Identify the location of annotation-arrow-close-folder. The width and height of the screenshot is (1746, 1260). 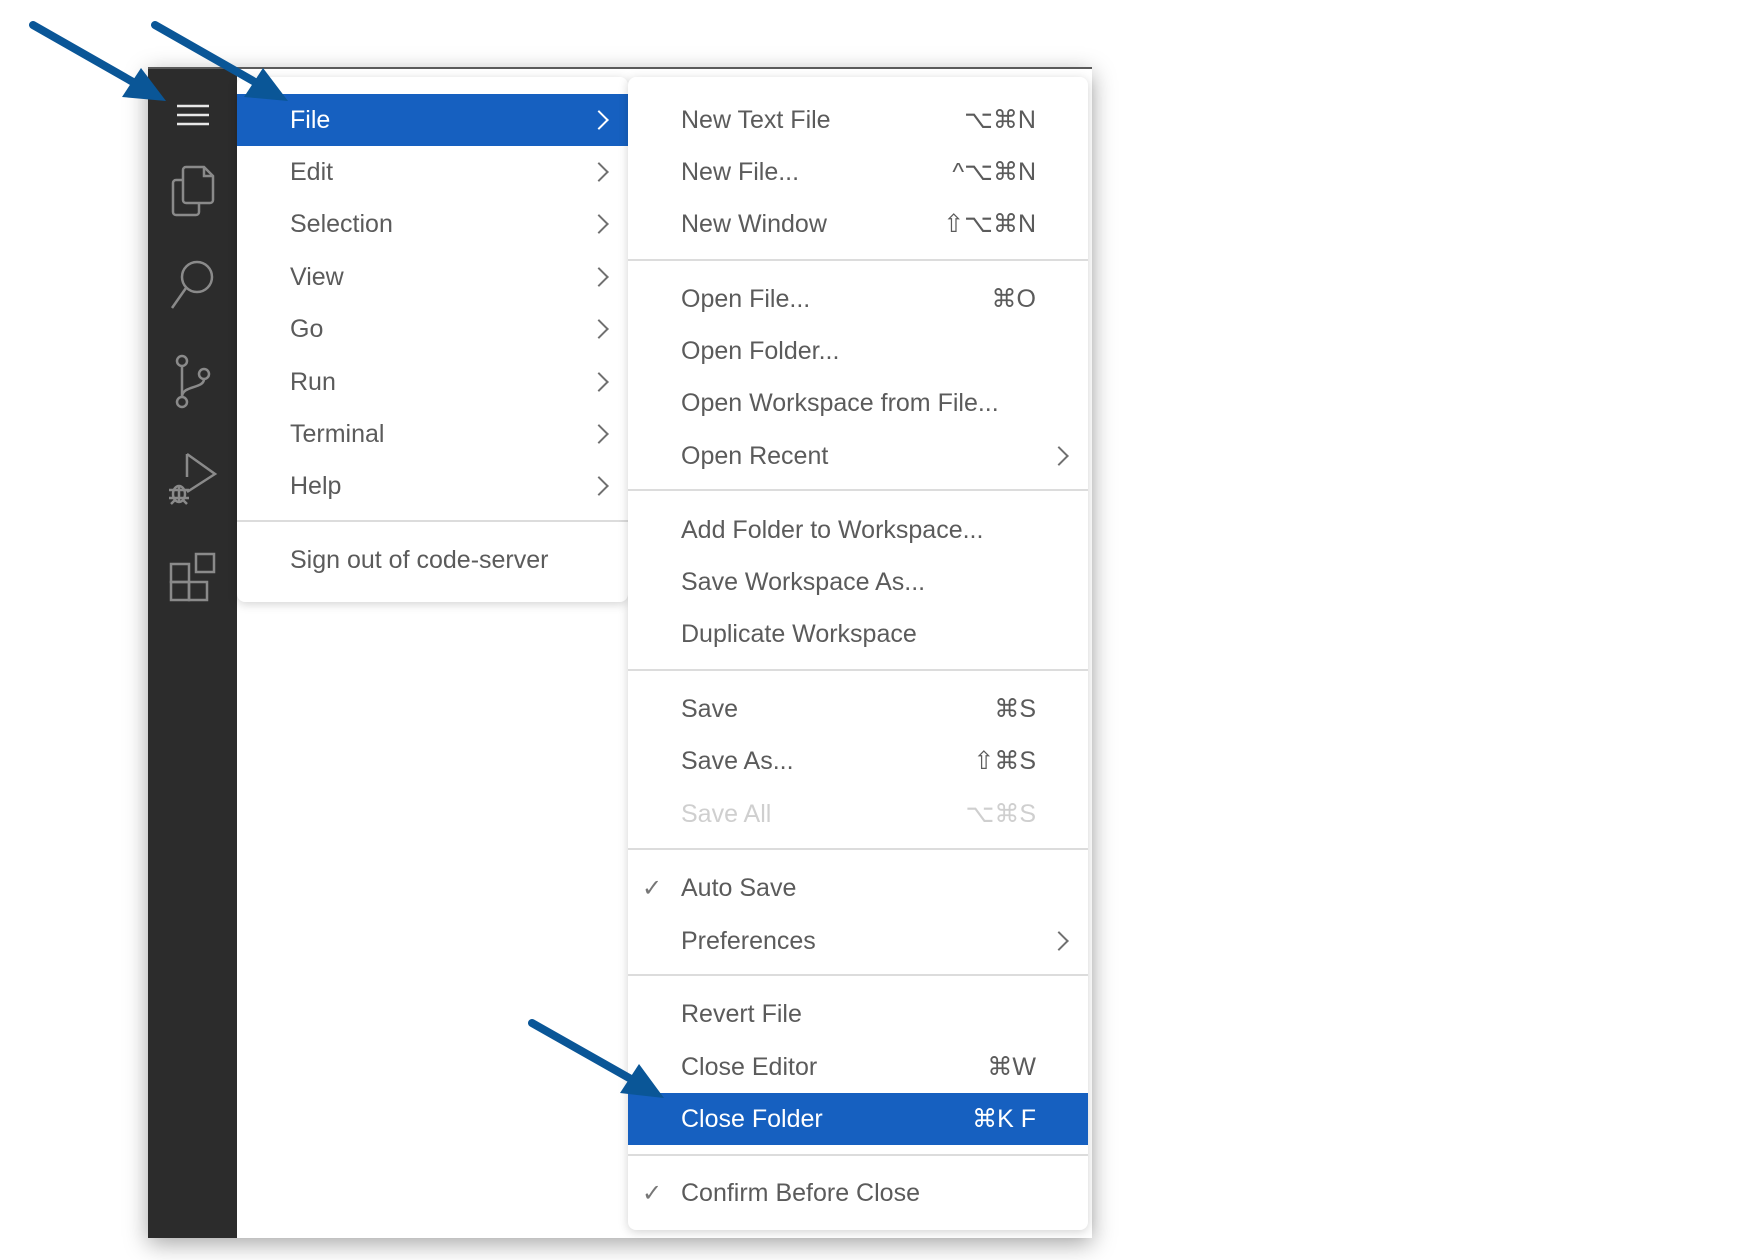
(596, 1058).